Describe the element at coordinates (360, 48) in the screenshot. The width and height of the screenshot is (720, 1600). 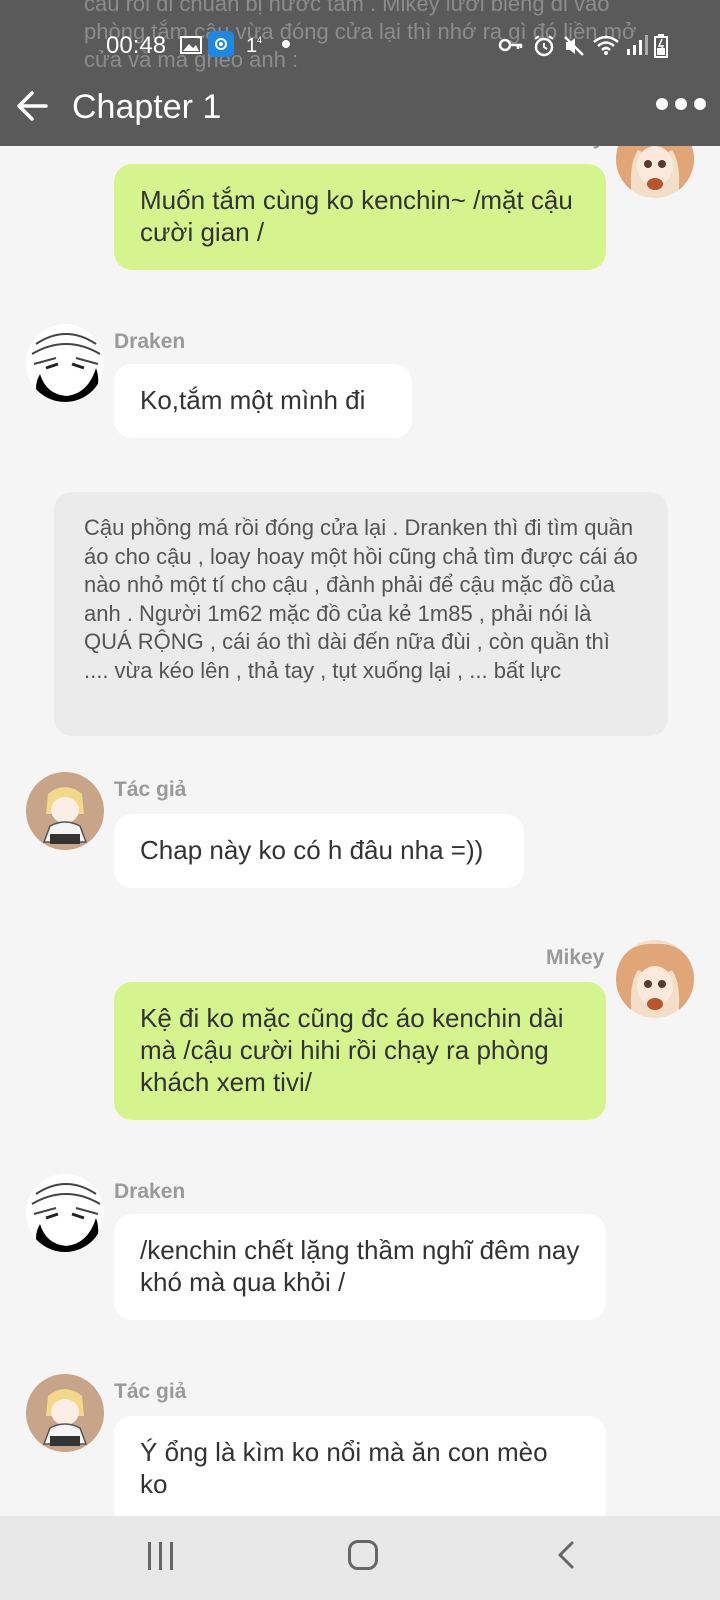
I see `status-bar: 00:48 14` at that location.